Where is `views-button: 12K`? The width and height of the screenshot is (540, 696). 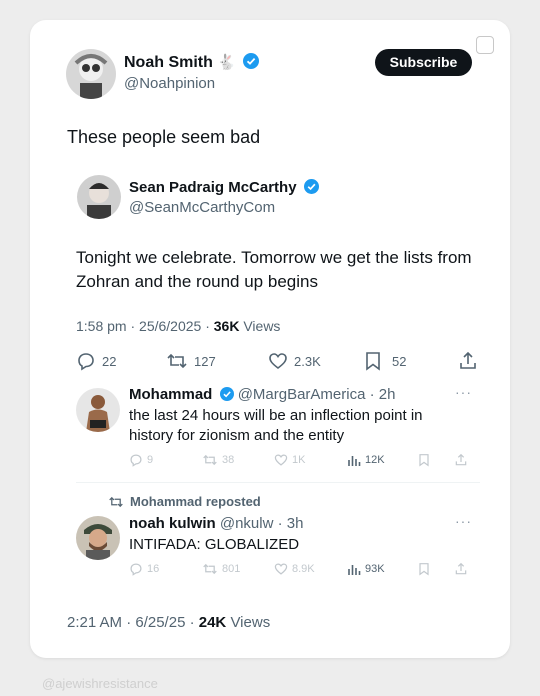
views-button: 12K is located at coordinates (366, 460).